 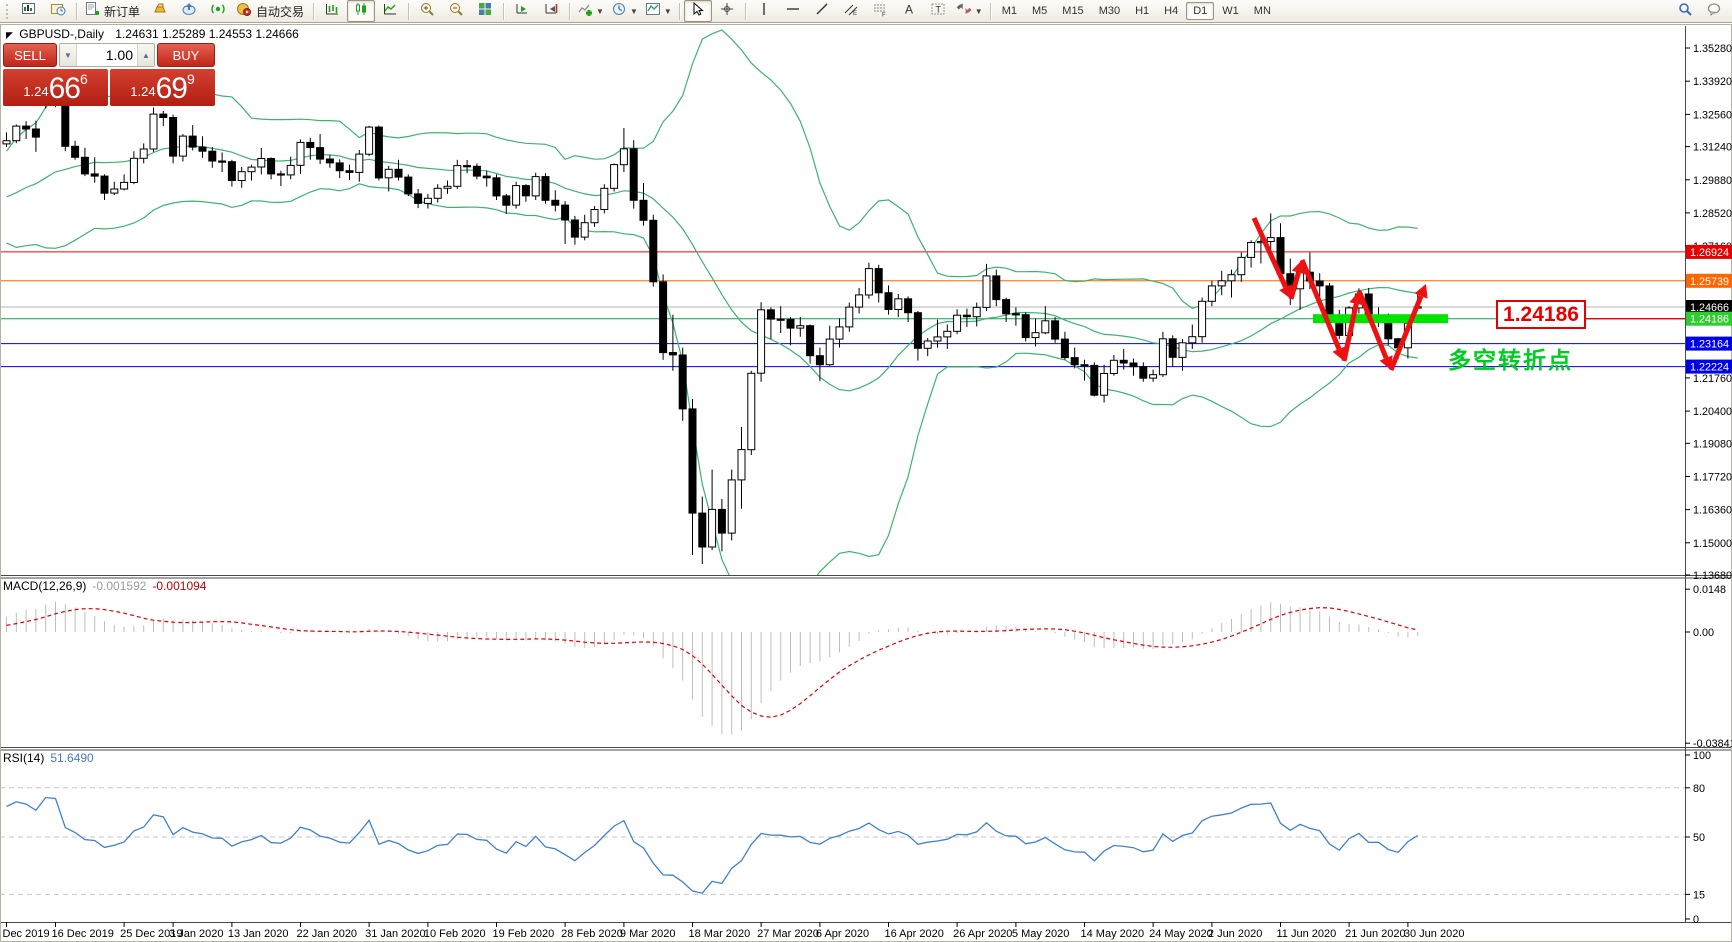 I want to click on line-chart-button, so click(x=390, y=11).